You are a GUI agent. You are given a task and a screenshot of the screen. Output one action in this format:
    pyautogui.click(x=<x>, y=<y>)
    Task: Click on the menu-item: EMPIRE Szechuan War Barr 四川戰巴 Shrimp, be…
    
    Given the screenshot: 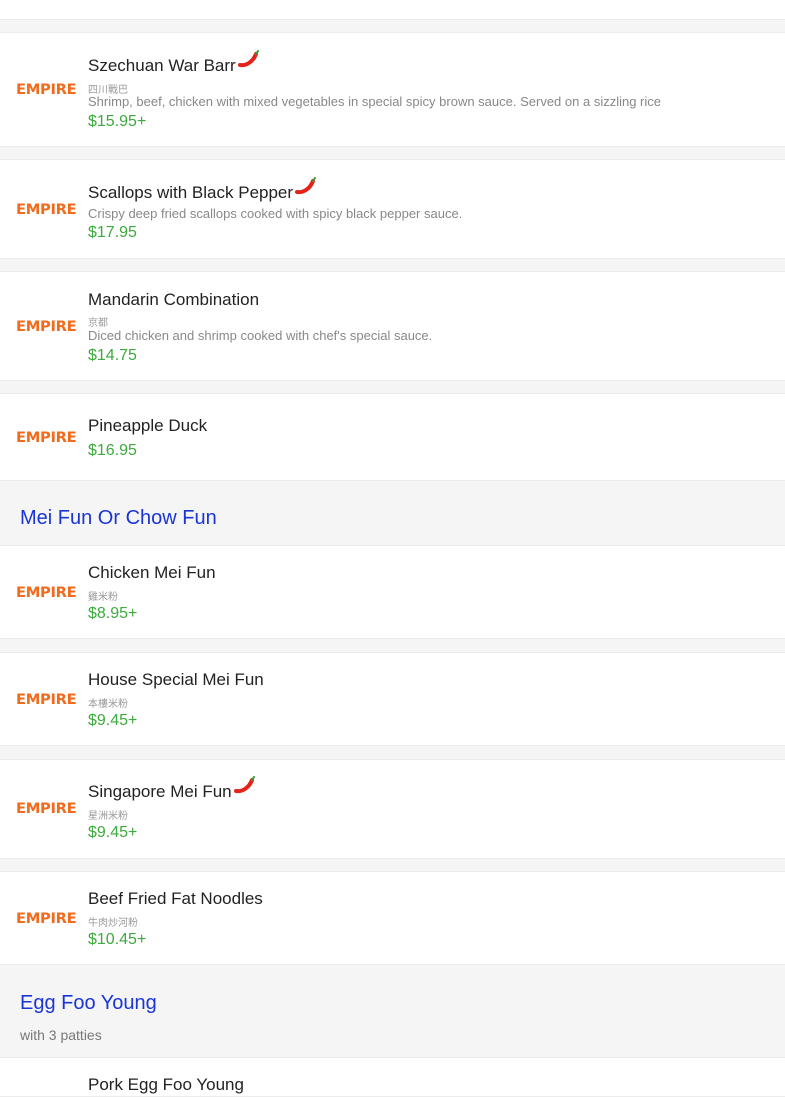 What is the action you would take?
    pyautogui.click(x=392, y=89)
    